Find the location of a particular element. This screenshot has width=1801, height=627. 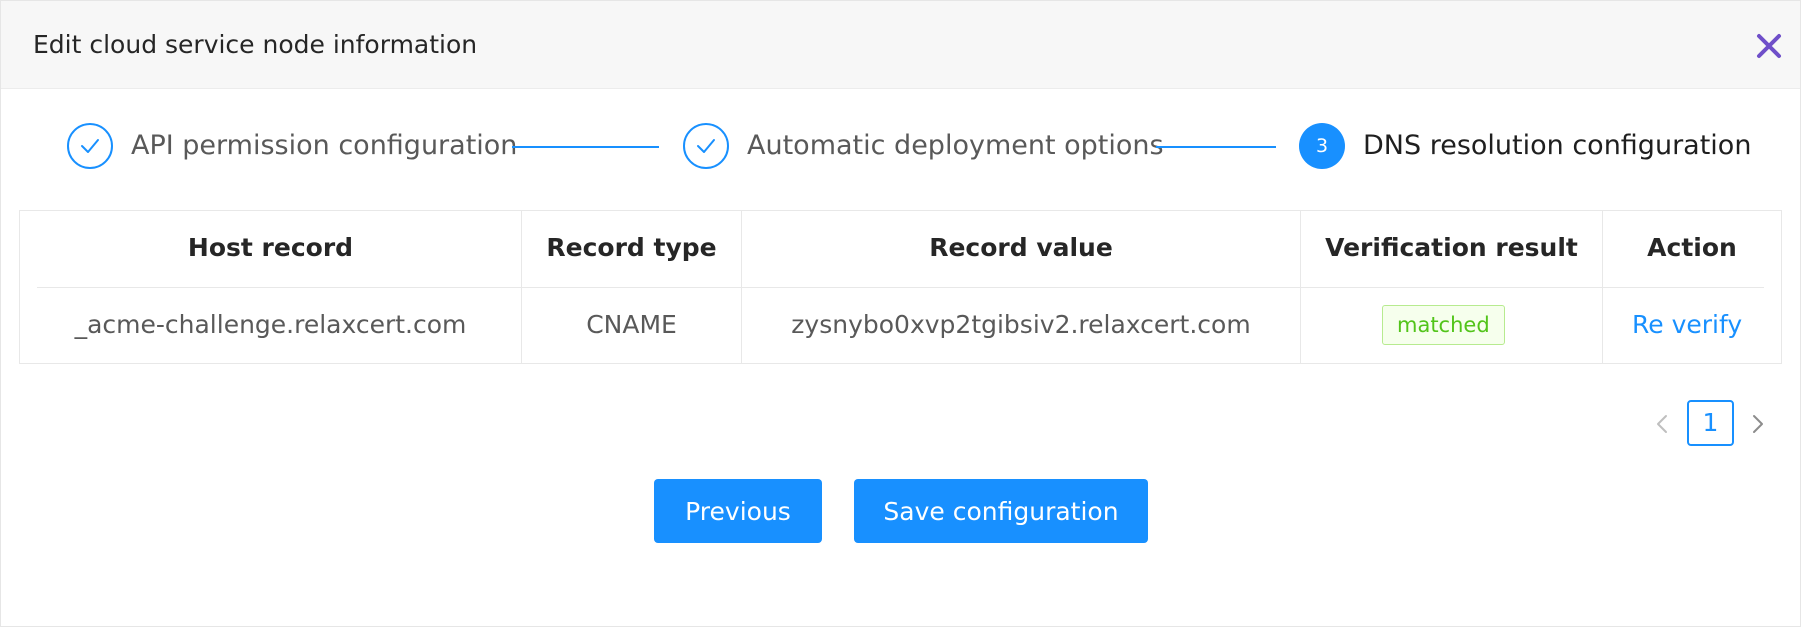

re-verify-link: Re verify is located at coordinates (1687, 324).